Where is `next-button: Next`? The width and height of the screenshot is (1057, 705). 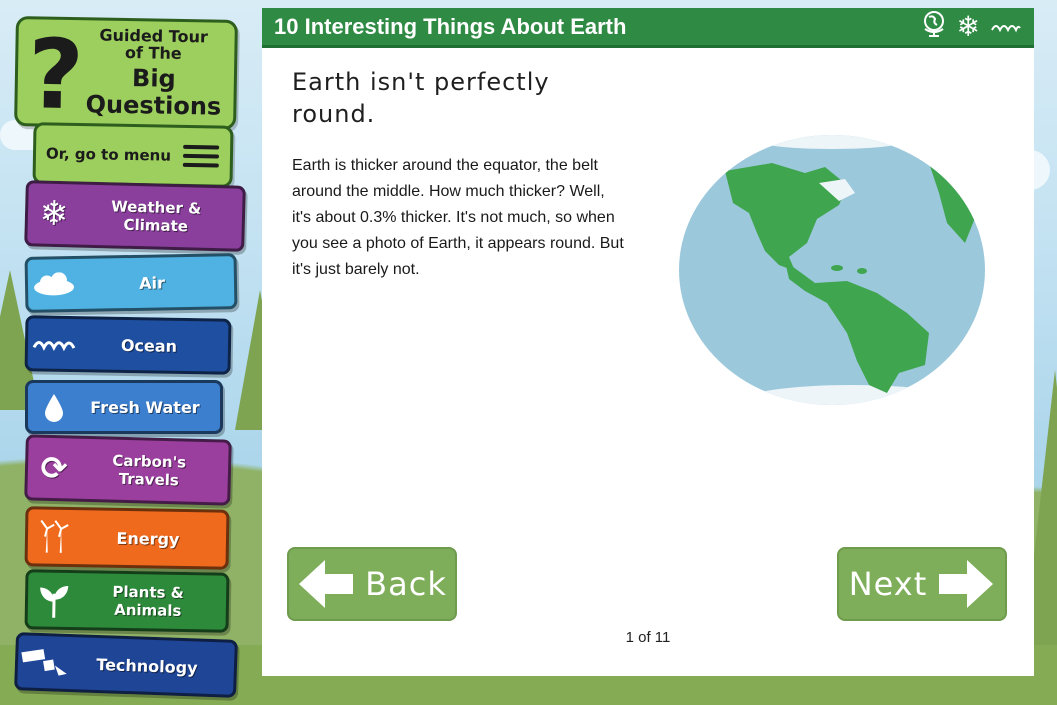
next-button: Next is located at coordinates (922, 584).